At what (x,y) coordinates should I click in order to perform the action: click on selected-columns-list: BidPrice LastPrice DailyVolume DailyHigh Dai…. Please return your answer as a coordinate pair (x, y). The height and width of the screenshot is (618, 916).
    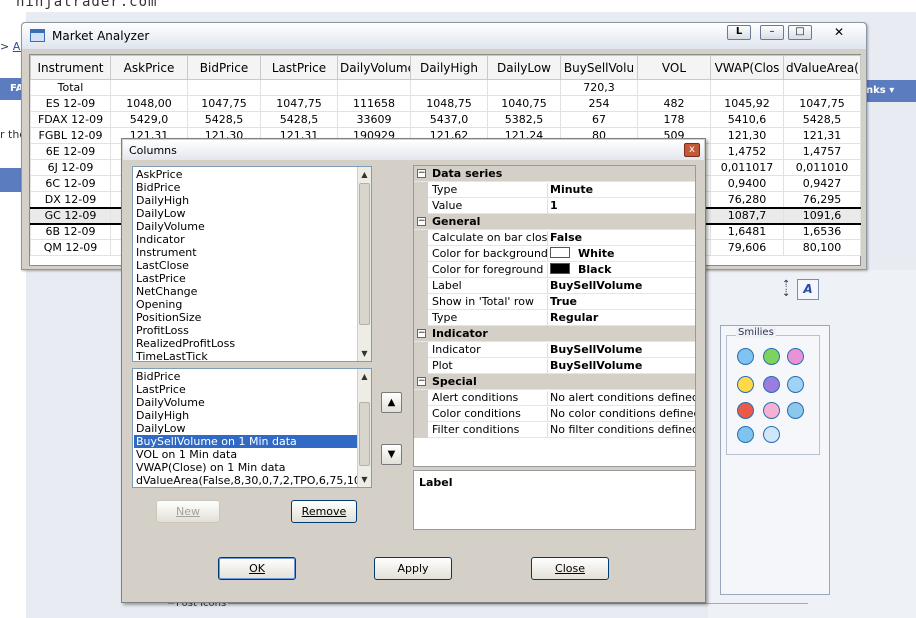
    Looking at the image, I should click on (252, 428).